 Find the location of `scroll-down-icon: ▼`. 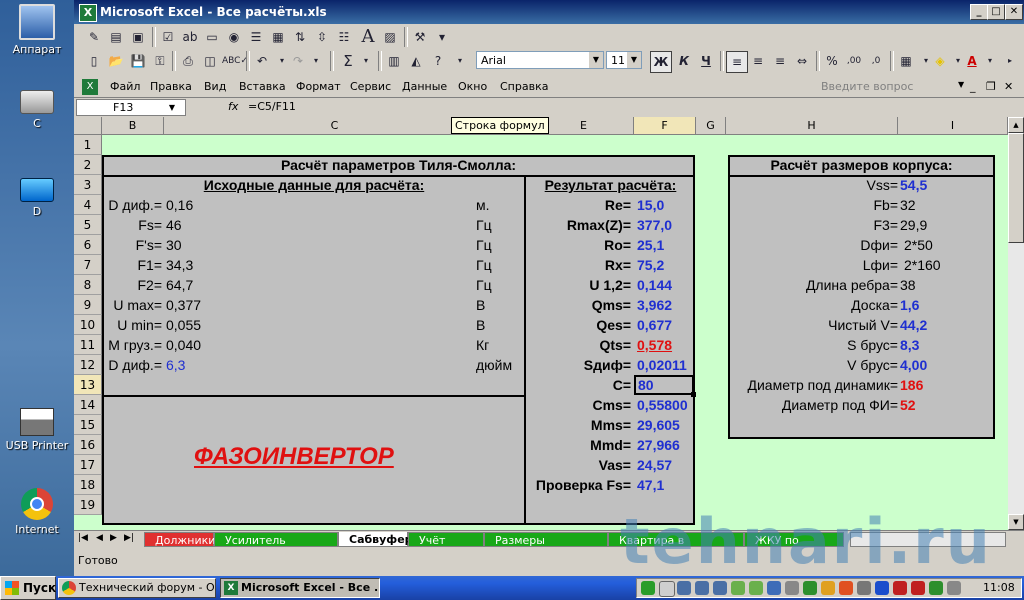

scroll-down-icon: ▼ is located at coordinates (1016, 522).